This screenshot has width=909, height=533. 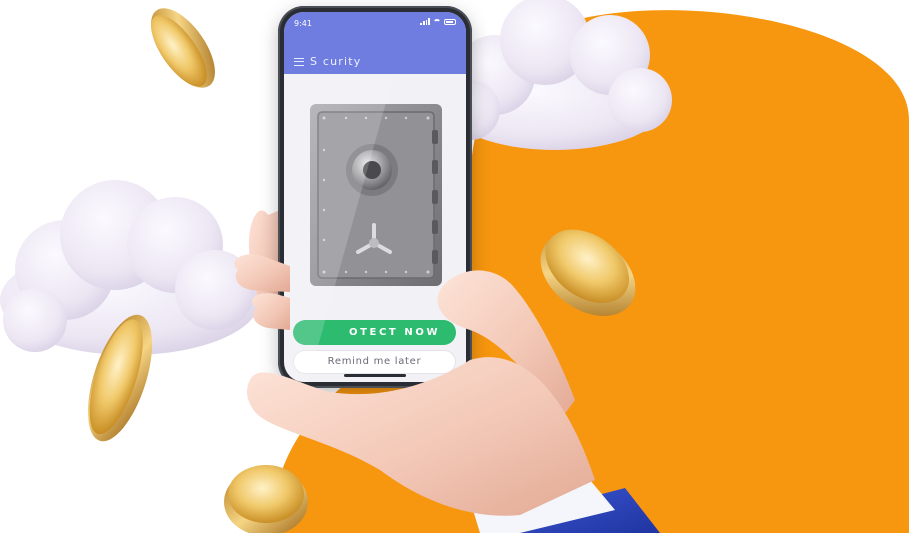 I want to click on coin-top-left, so click(x=183, y=48).